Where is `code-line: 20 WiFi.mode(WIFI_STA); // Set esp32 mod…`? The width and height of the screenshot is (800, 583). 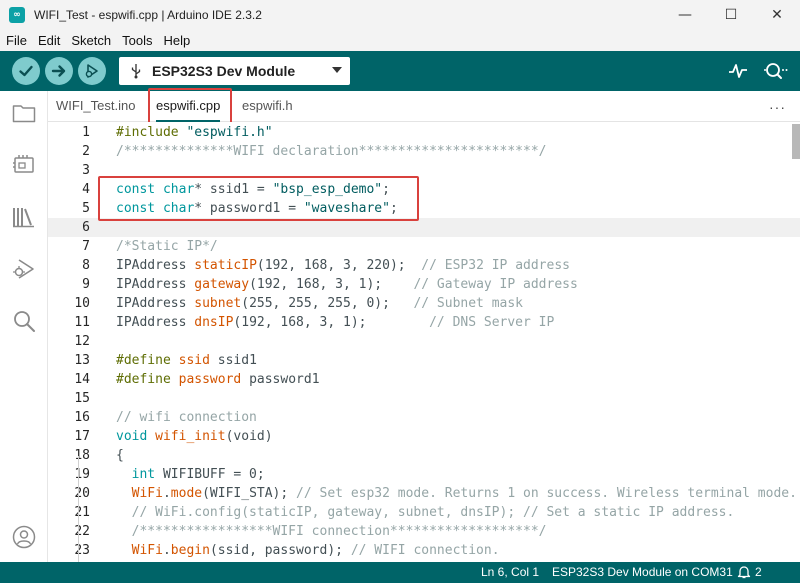 code-line: 20 WiFi.mode(WIFI_STA); // Set esp32 mod… is located at coordinates (424, 493).